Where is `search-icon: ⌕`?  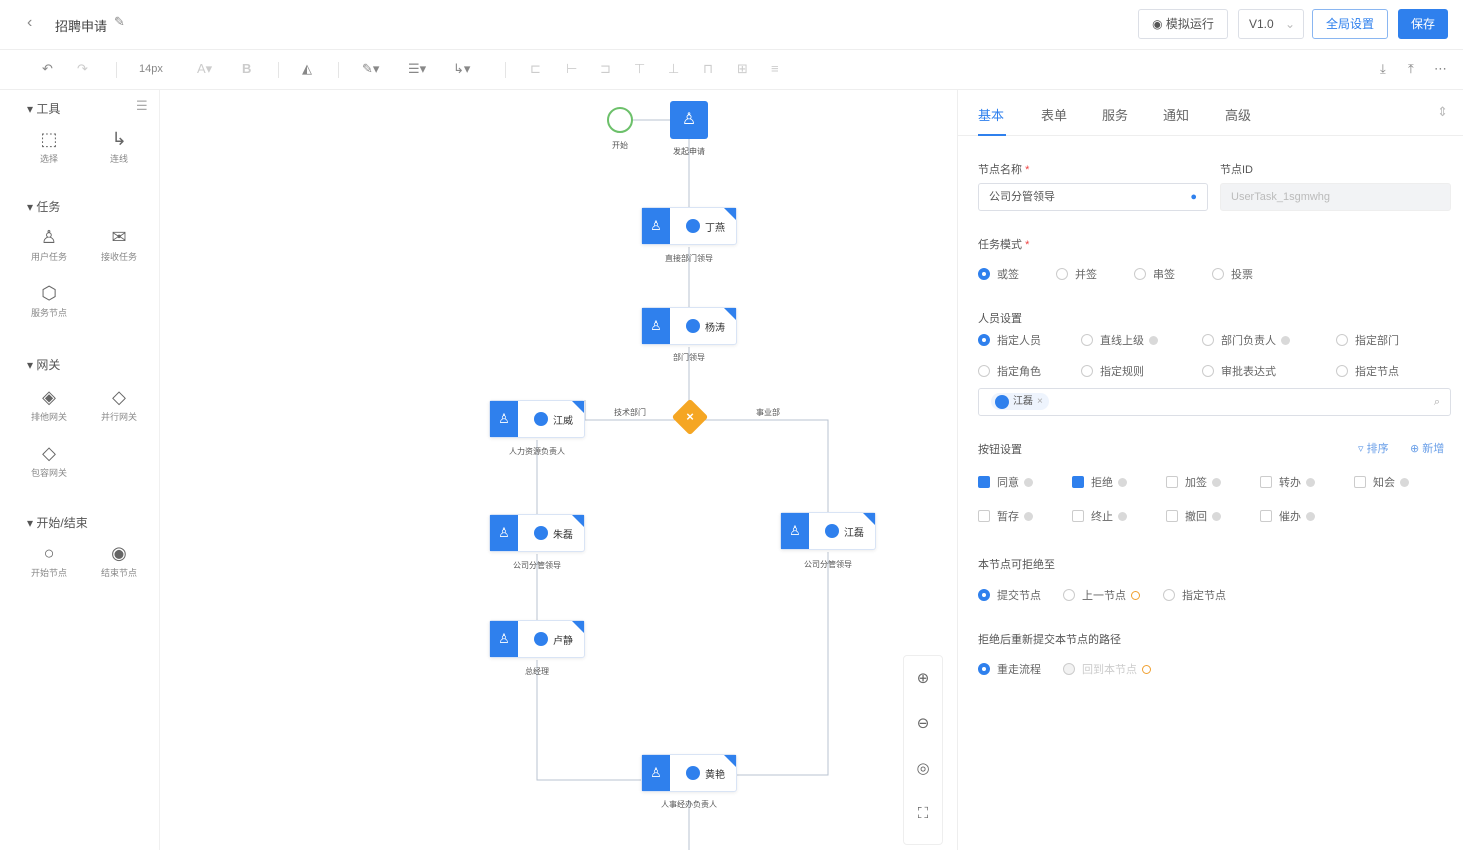
search-icon: ⌕ is located at coordinates (1437, 402).